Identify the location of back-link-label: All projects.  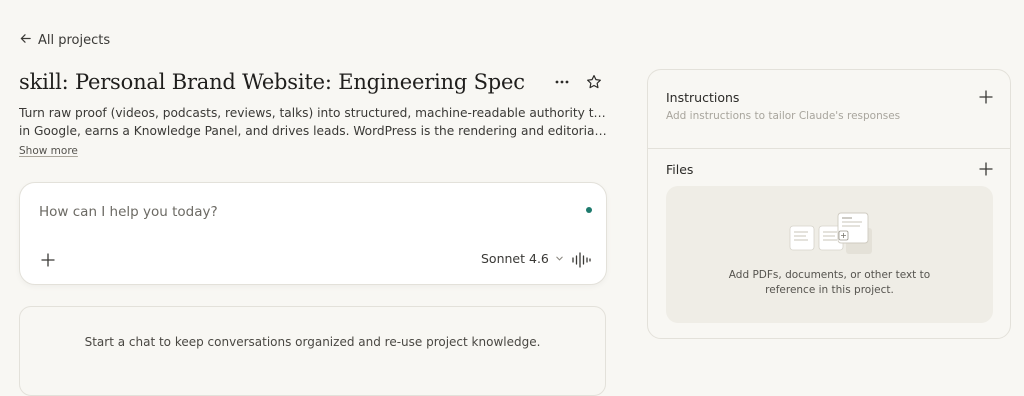
(74, 40).